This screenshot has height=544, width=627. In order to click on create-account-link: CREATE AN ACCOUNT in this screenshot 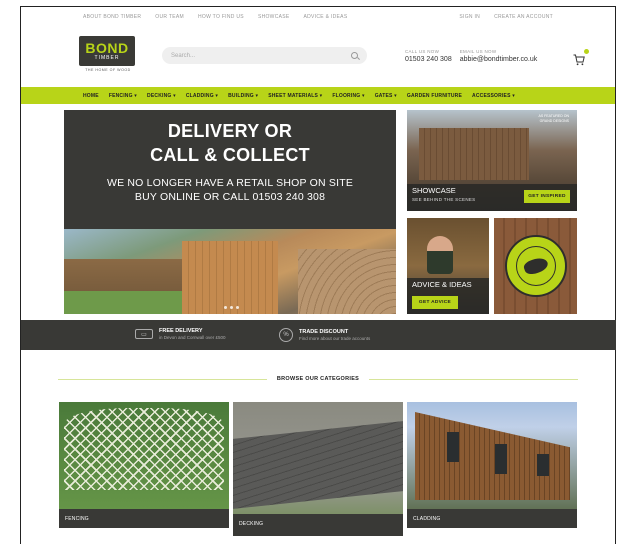, I will do `click(523, 17)`.